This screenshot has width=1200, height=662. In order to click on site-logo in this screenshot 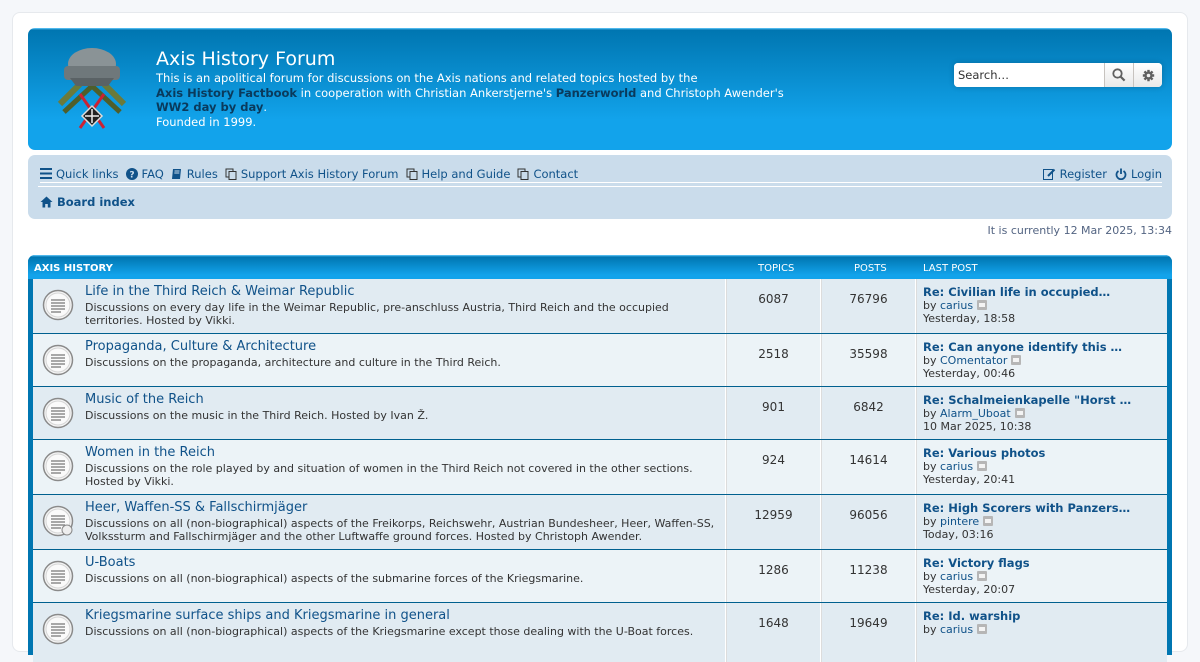, I will do `click(92, 91)`.